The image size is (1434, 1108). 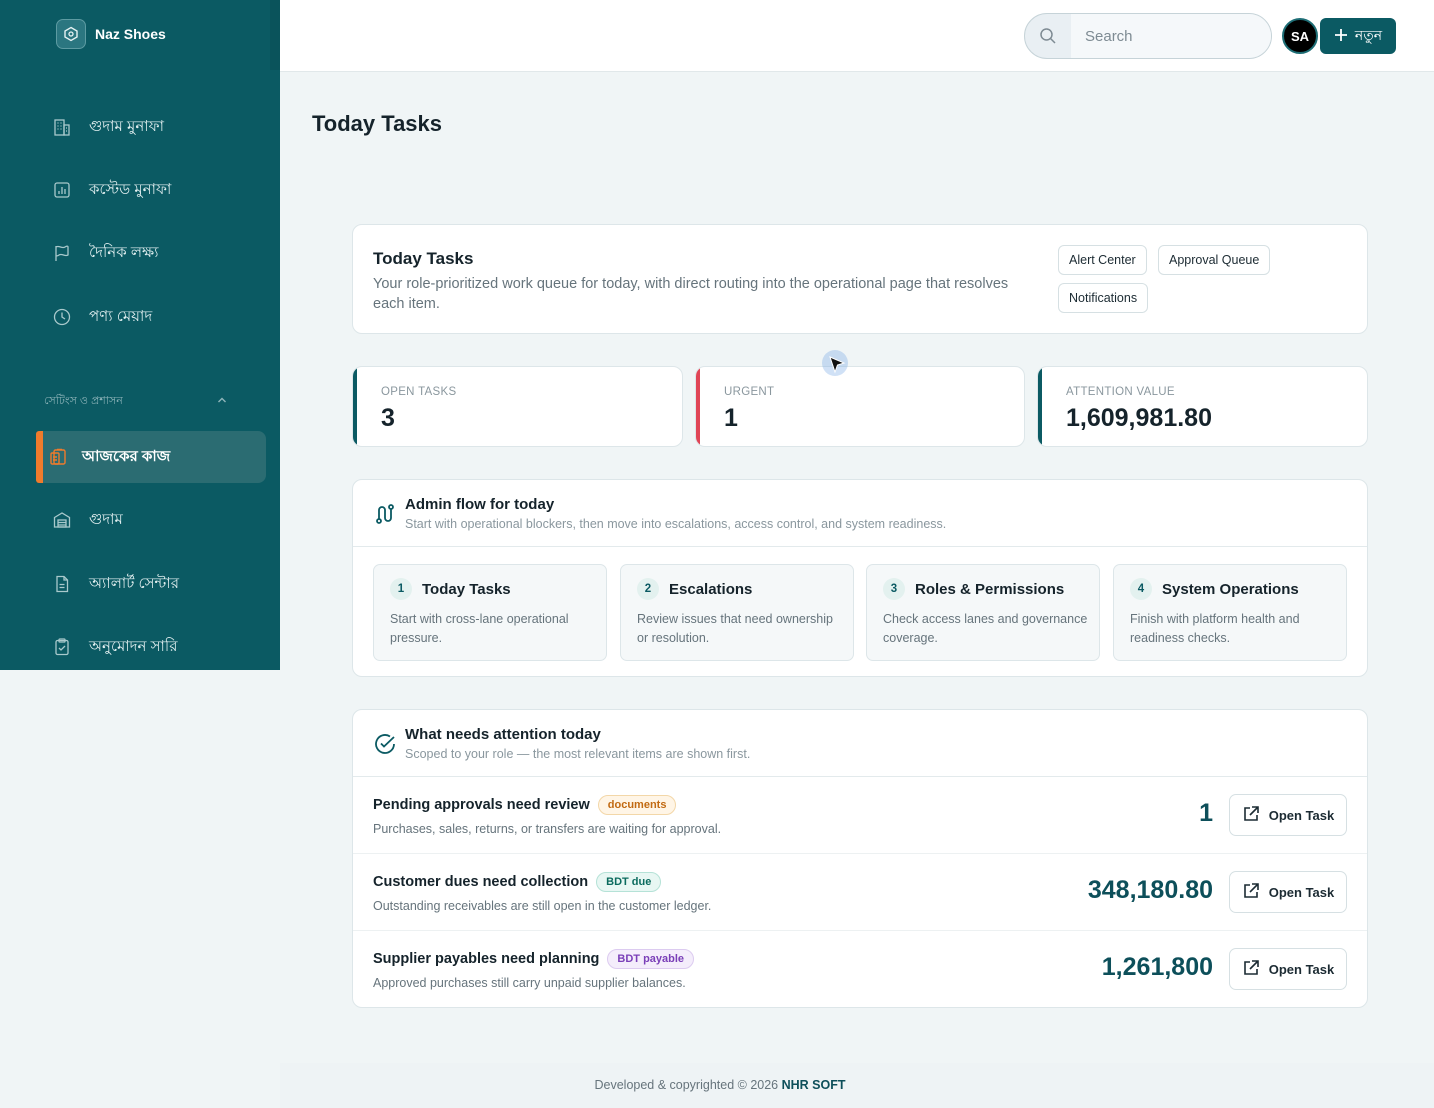 What do you see at coordinates (385, 514) in the screenshot?
I see `route-icon` at bounding box center [385, 514].